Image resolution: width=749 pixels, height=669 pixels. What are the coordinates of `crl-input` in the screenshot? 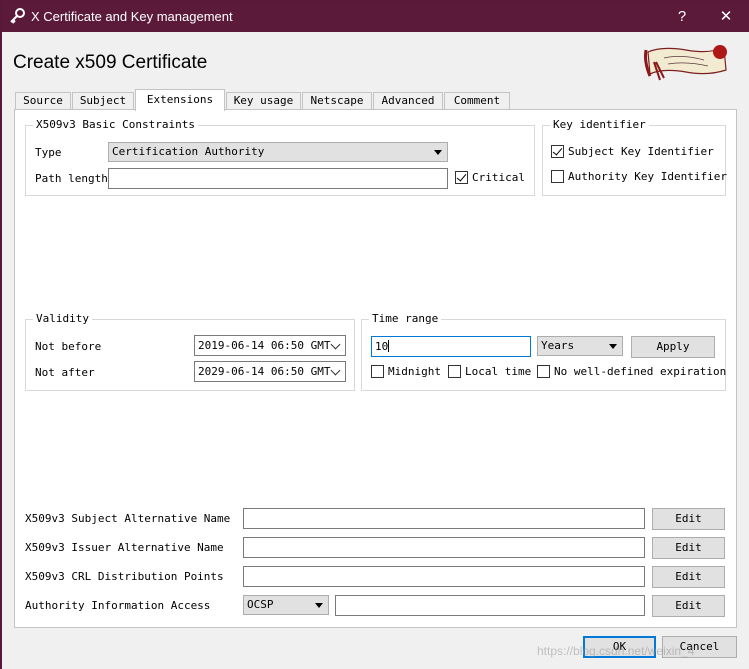 It's located at (444, 576).